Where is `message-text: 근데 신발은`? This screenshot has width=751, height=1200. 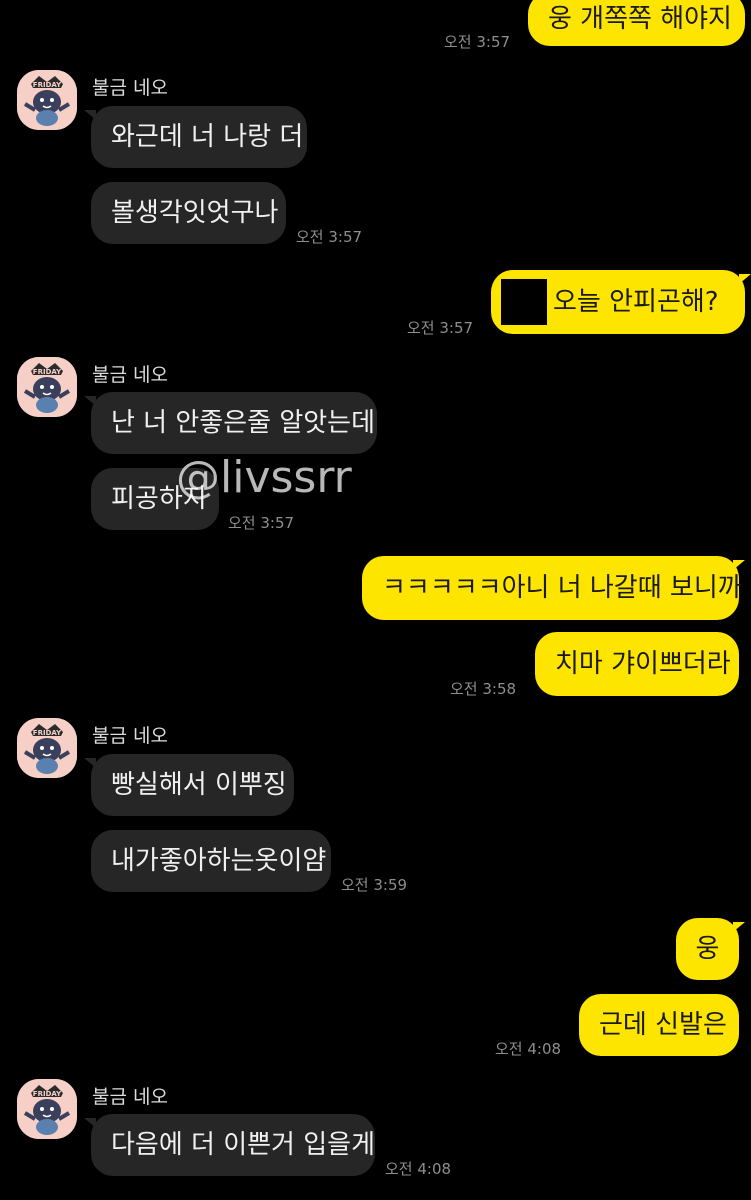
message-text: 근데 신발은 is located at coordinates (663, 1025).